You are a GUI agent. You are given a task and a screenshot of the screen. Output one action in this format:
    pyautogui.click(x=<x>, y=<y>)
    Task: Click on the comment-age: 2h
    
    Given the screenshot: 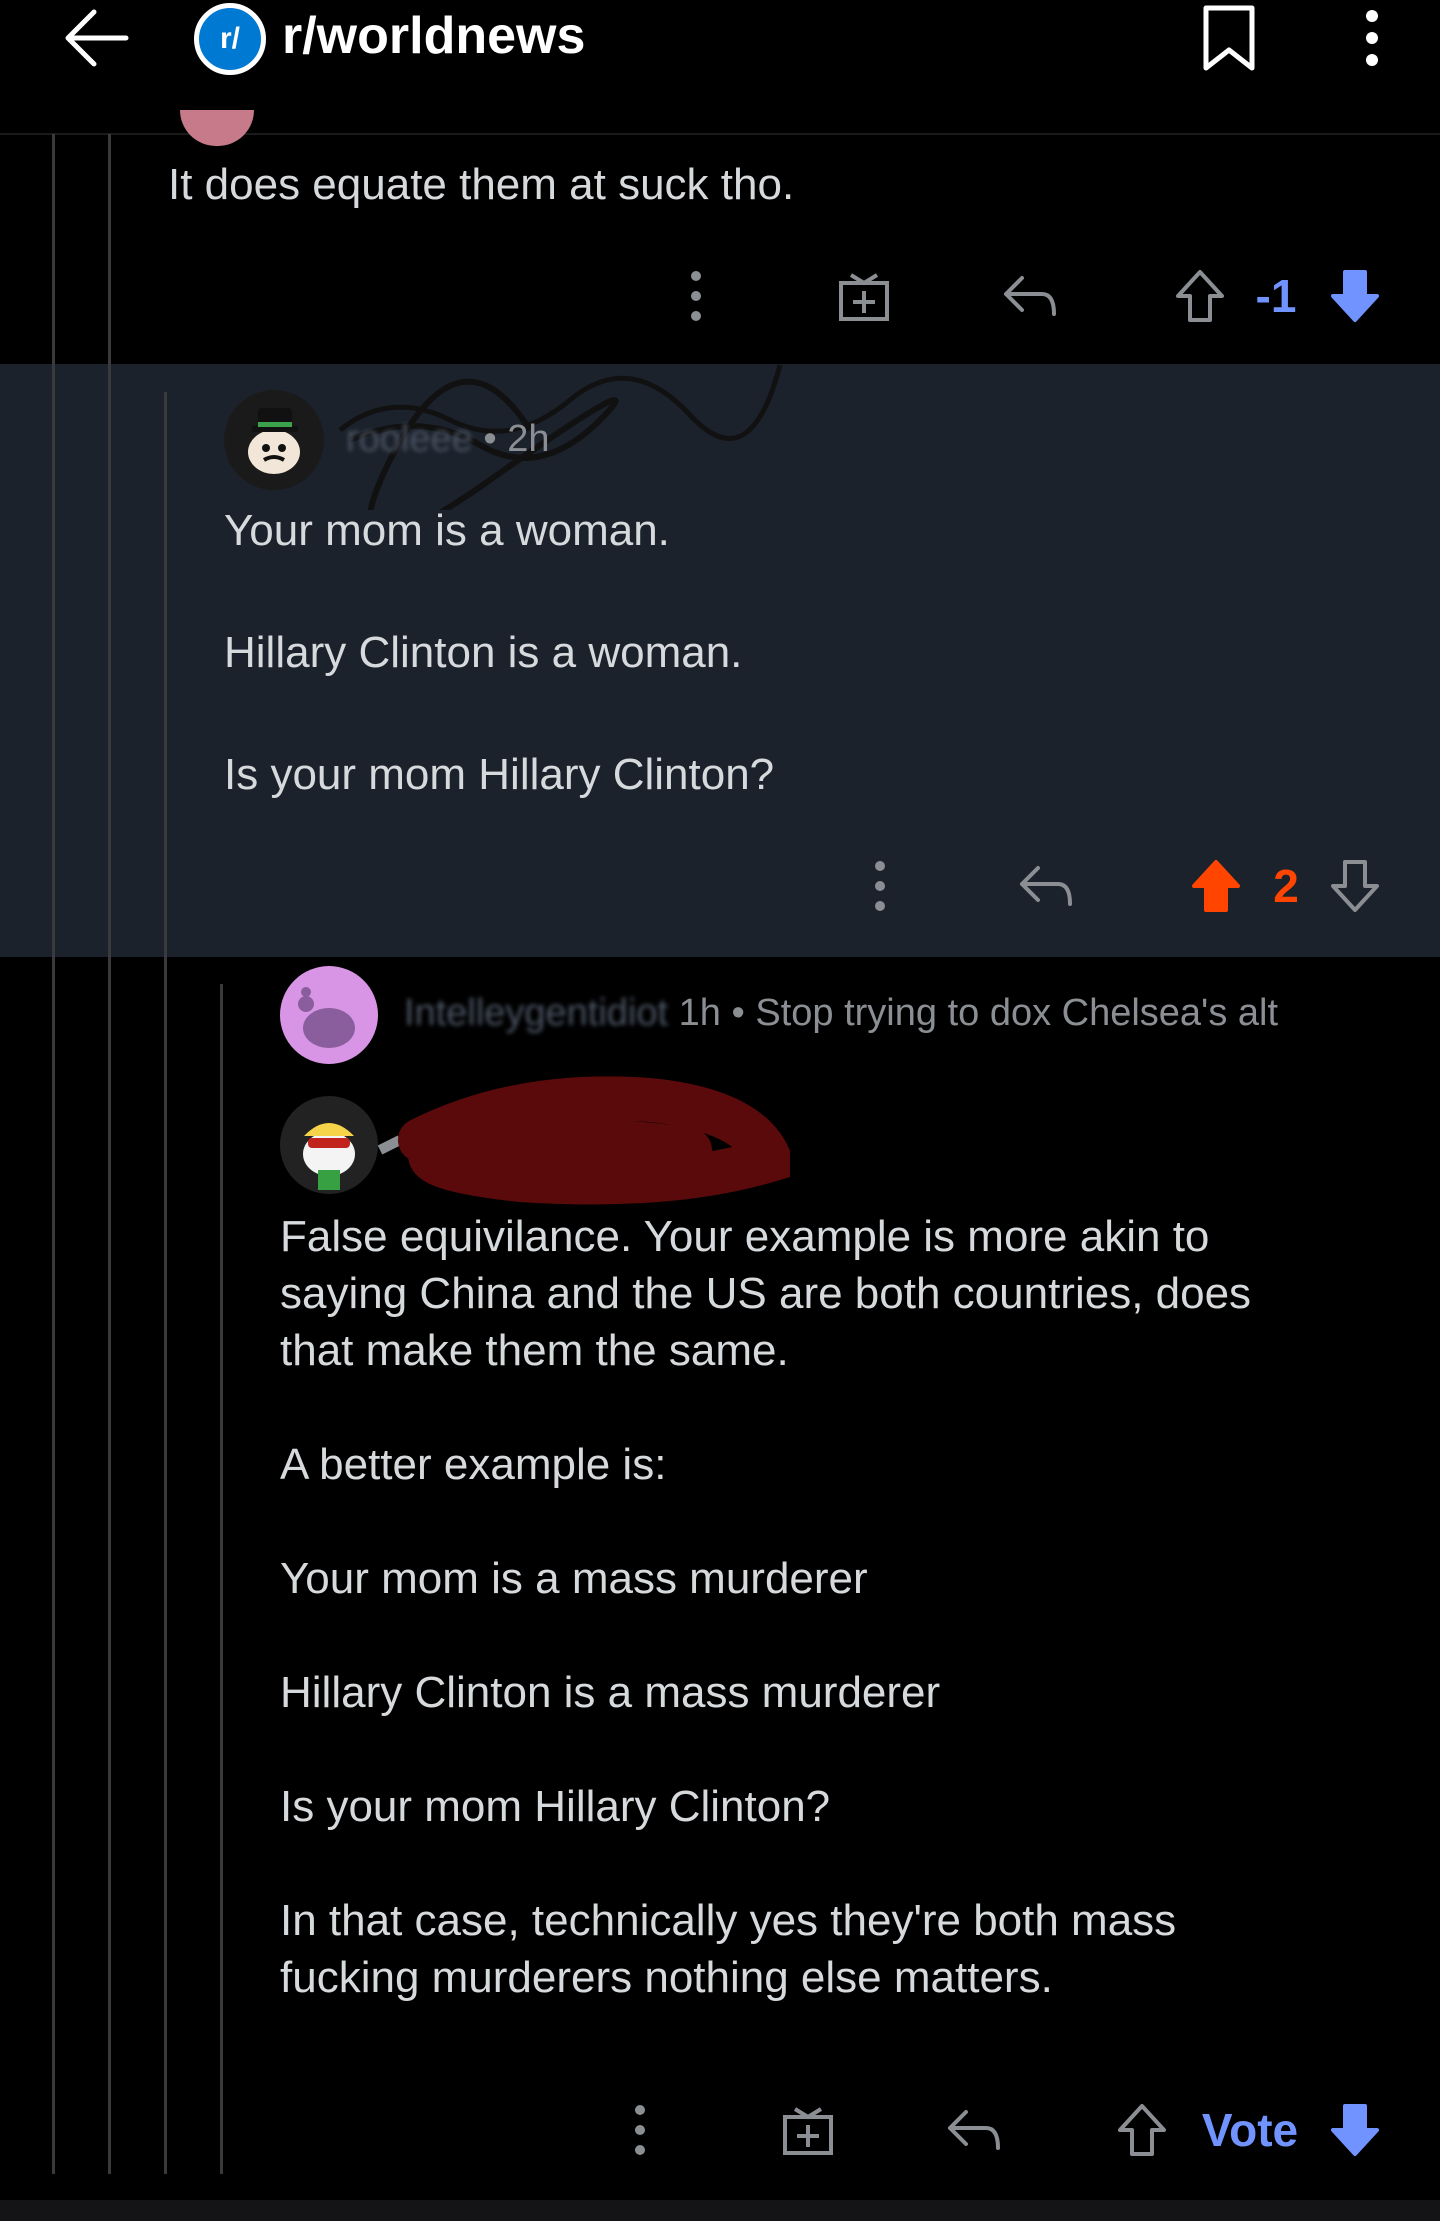 What is the action you would take?
    pyautogui.click(x=528, y=439)
    